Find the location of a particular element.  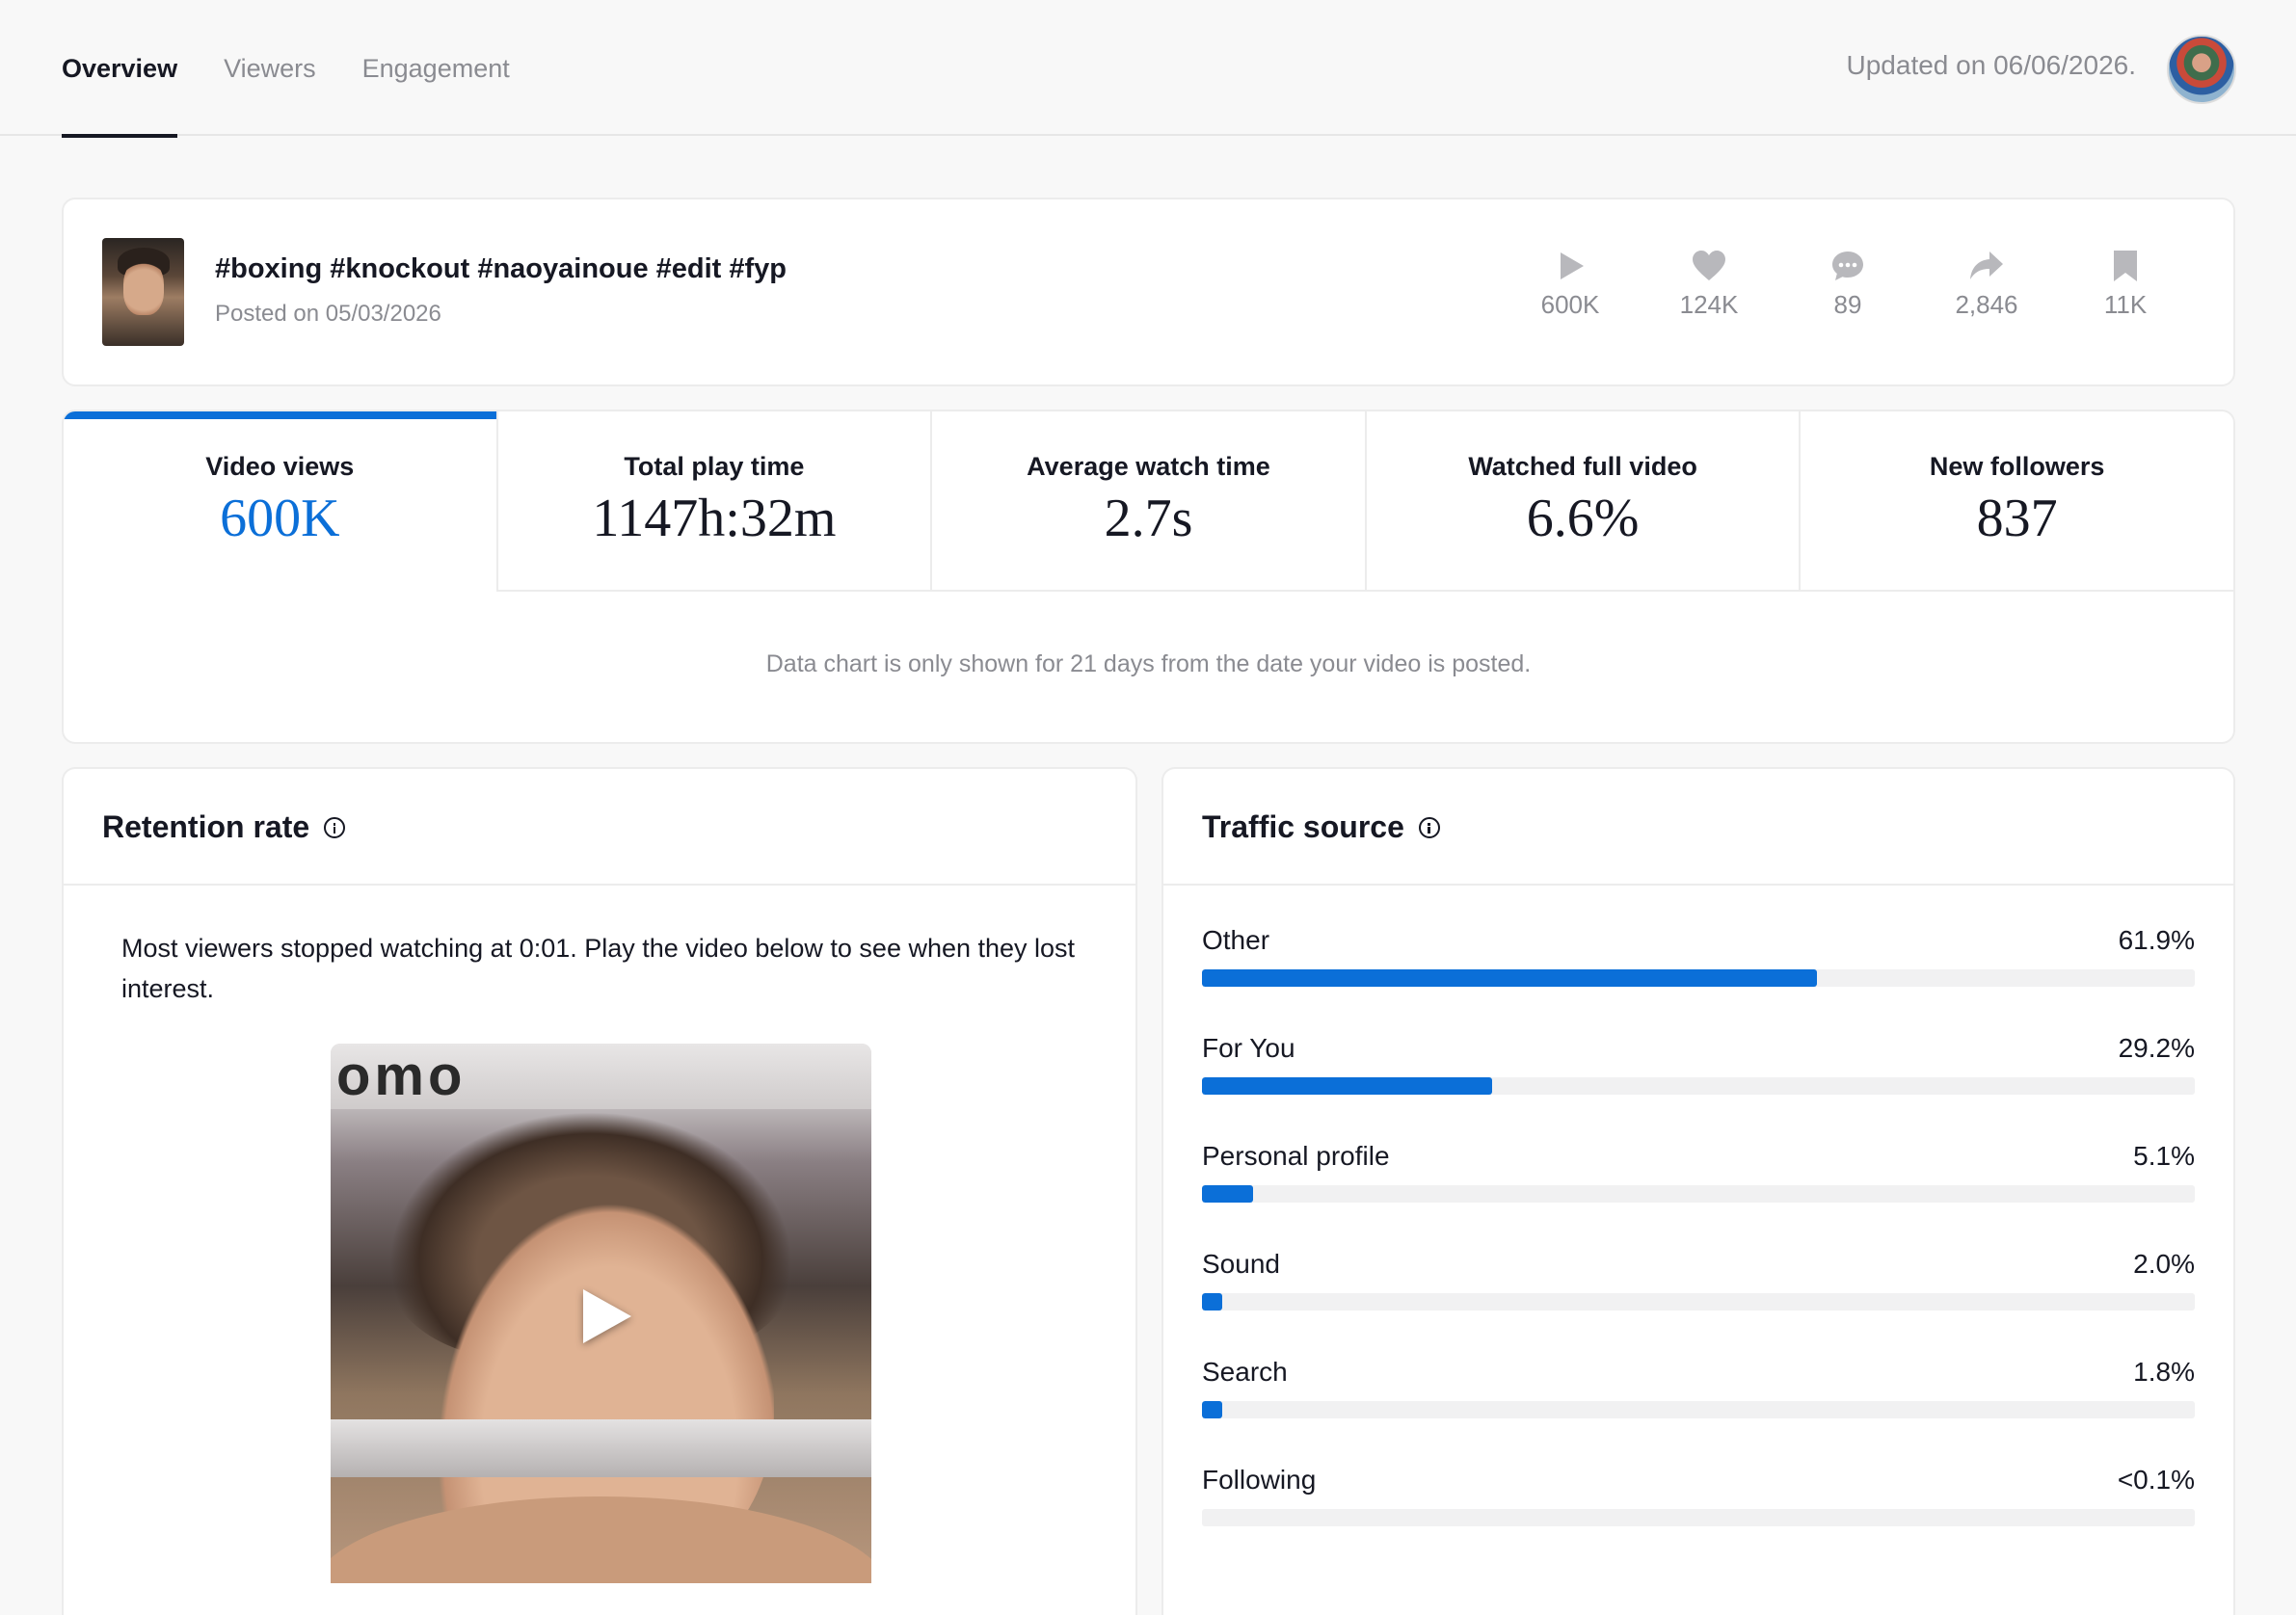

traffic-source-sound: Sound 2.0% is located at coordinates (1699, 1303).